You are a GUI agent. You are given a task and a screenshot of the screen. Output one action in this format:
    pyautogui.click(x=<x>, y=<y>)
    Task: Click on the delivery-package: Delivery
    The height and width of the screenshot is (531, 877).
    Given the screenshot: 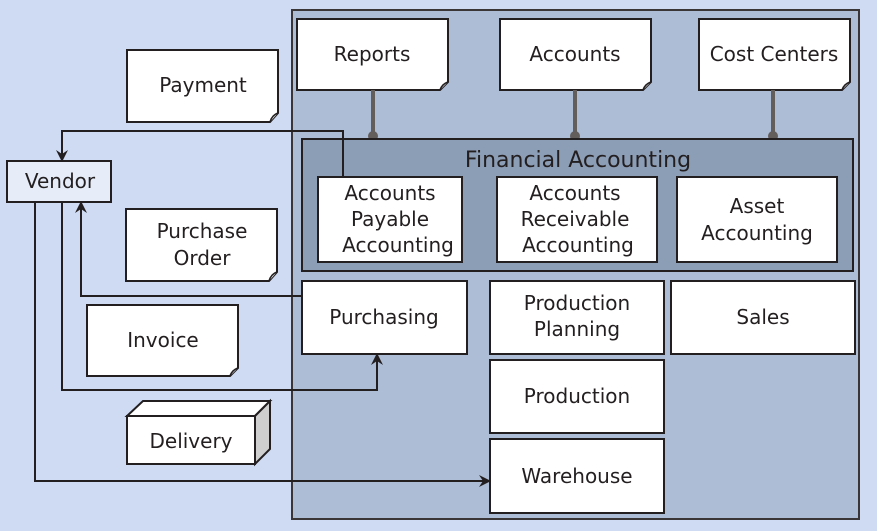 What is the action you would take?
    pyautogui.click(x=198, y=432)
    